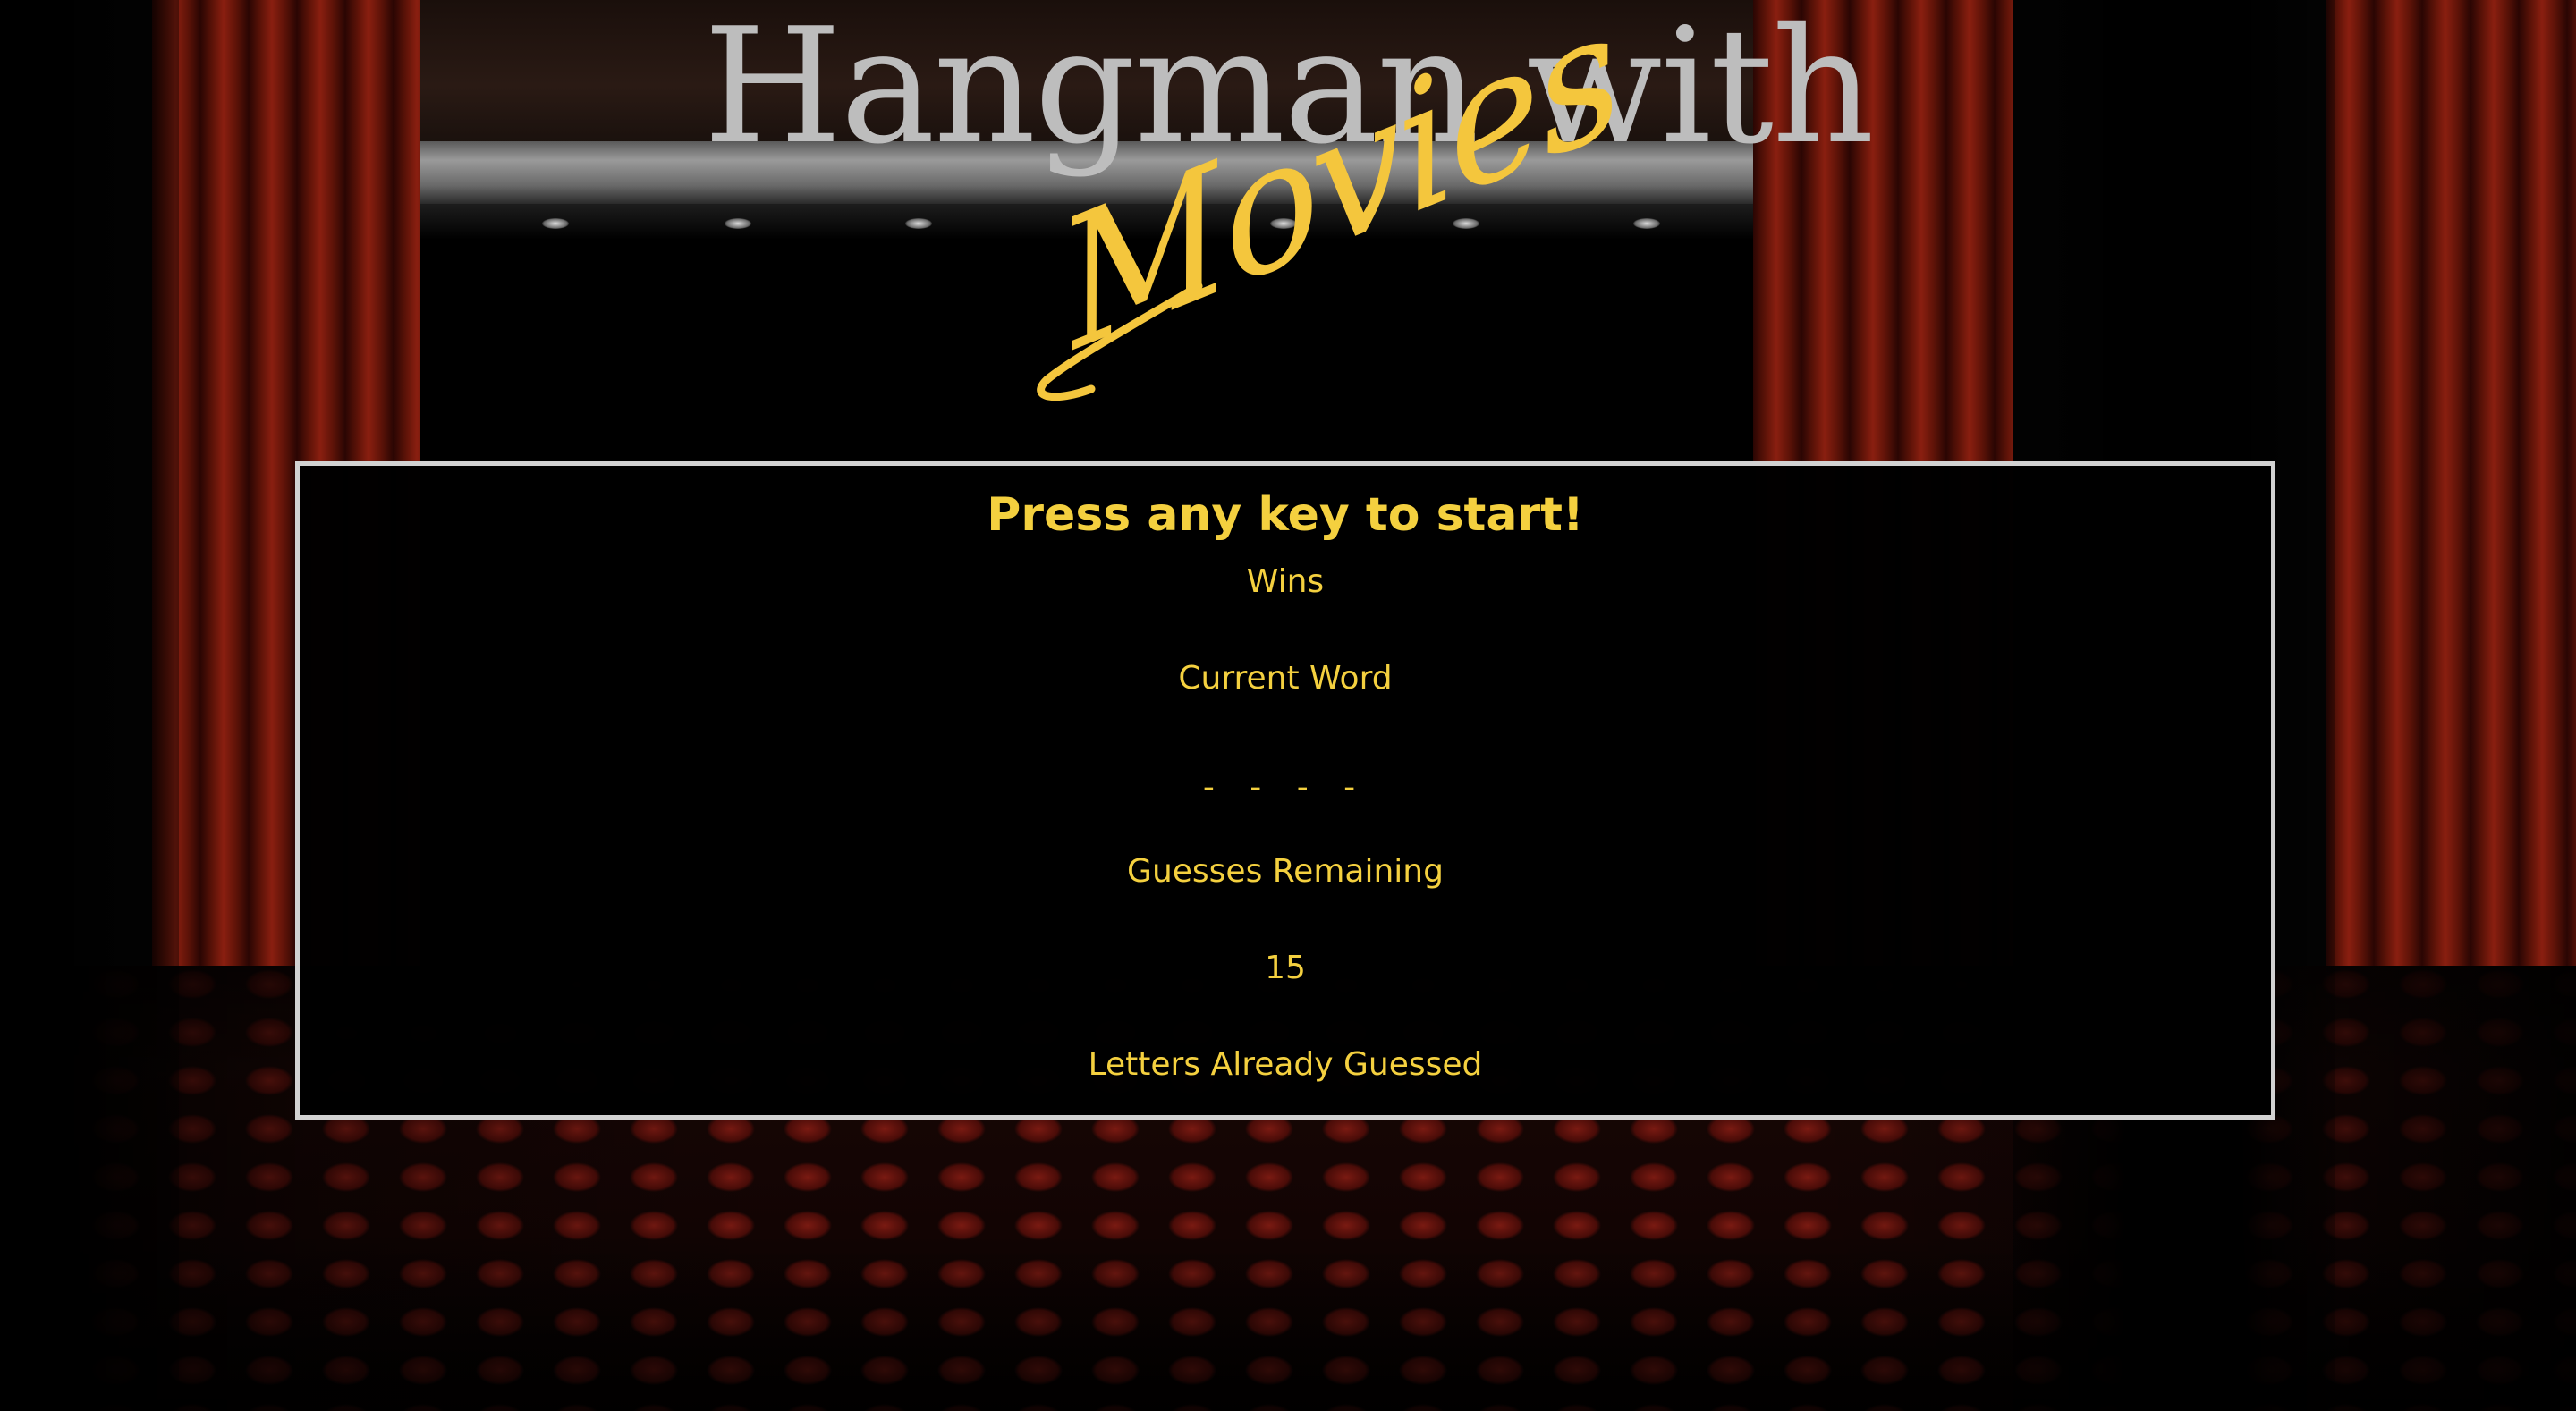 This screenshot has height=1411, width=2576. What do you see at coordinates (1285, 968) in the screenshot?
I see `guesses-remaining-value: 15` at bounding box center [1285, 968].